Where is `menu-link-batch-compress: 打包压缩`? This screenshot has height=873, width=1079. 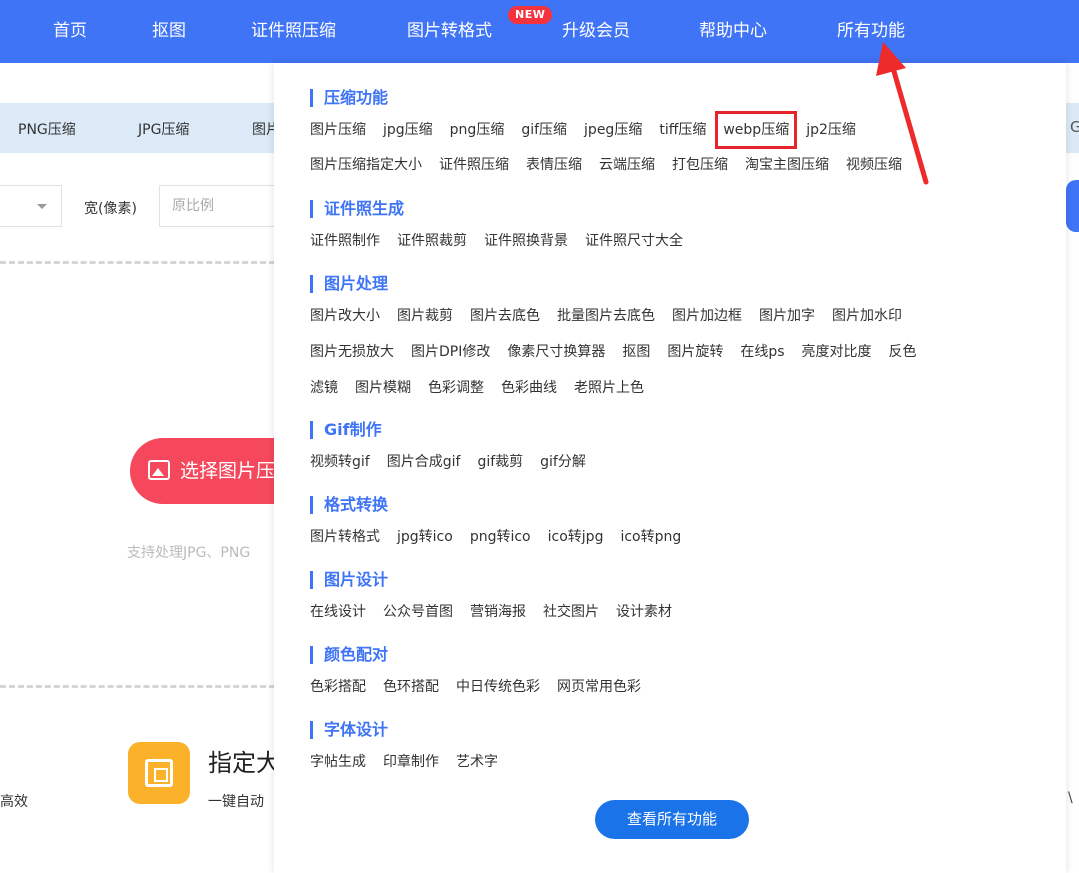 menu-link-batch-compress: 打包压缩 is located at coordinates (700, 165).